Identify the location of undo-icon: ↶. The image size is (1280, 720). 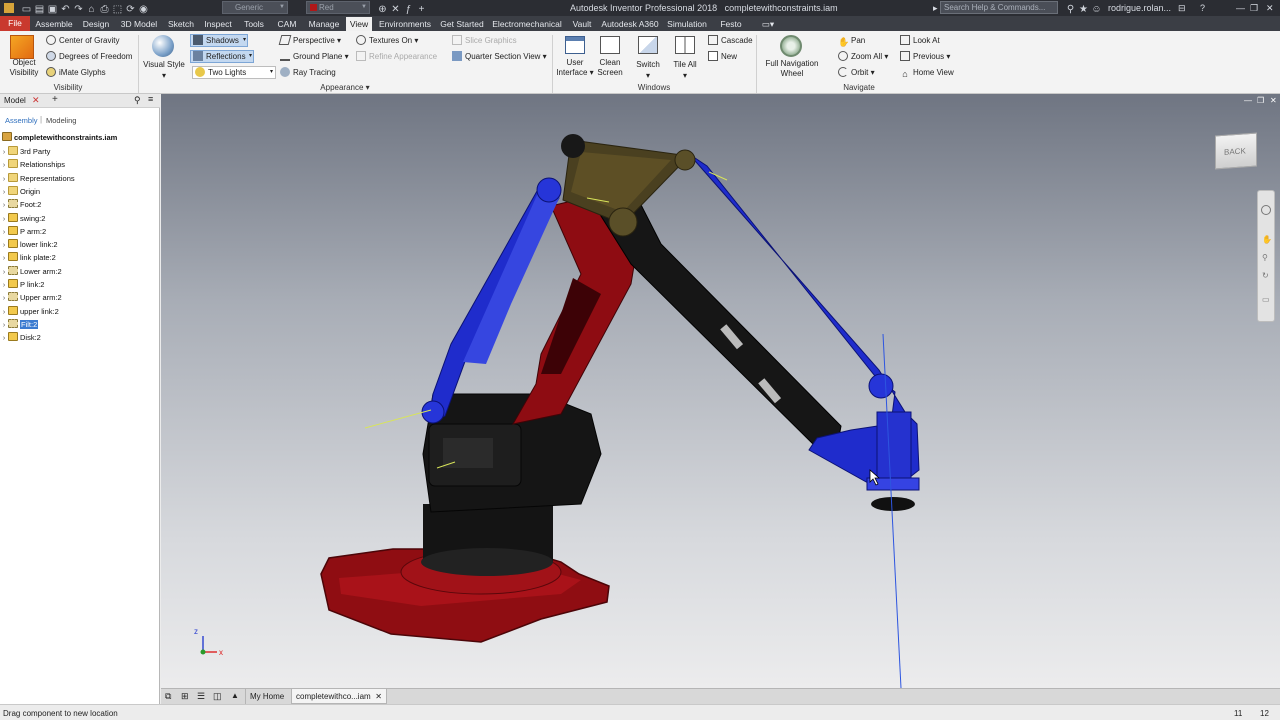
(65, 9).